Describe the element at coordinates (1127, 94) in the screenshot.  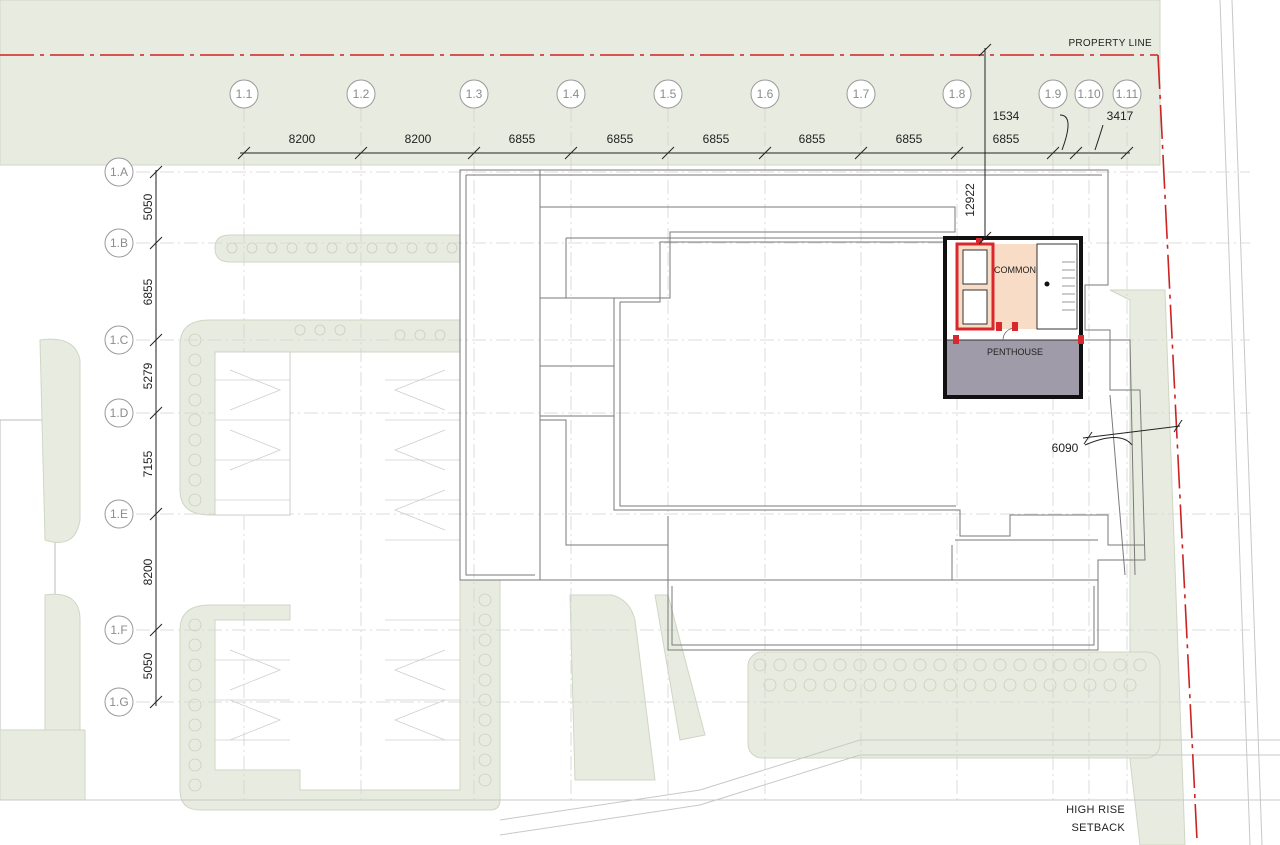
I see `grid-label: 1.11` at that location.